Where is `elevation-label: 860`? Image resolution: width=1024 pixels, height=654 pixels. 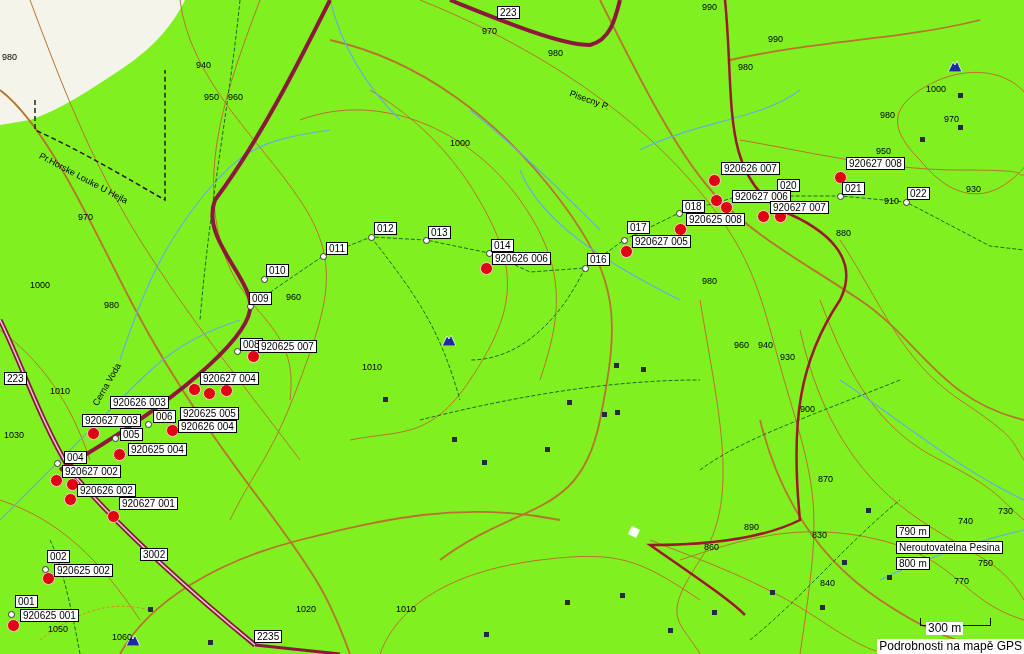
elevation-label: 860 is located at coordinates (712, 547).